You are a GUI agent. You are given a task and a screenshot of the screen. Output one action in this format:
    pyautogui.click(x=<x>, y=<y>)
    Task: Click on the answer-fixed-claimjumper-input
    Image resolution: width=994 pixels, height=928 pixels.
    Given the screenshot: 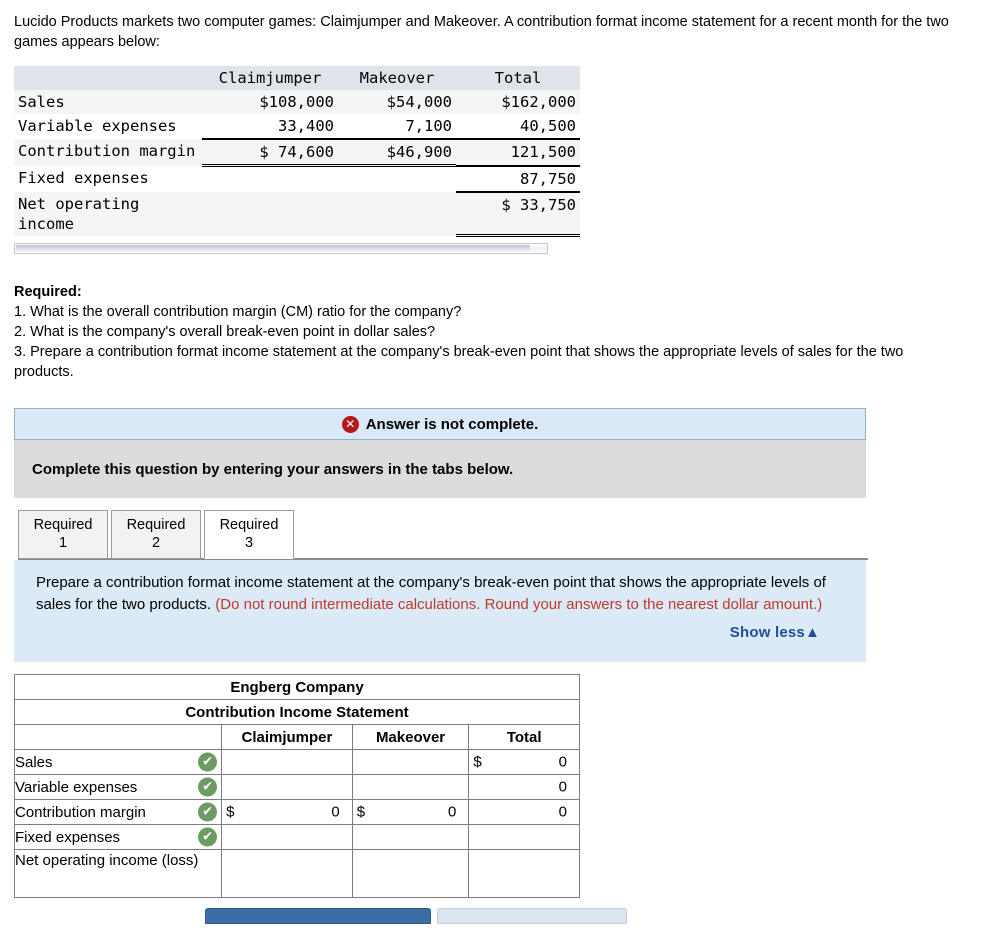 What is the action you would take?
    pyautogui.click(x=287, y=837)
    